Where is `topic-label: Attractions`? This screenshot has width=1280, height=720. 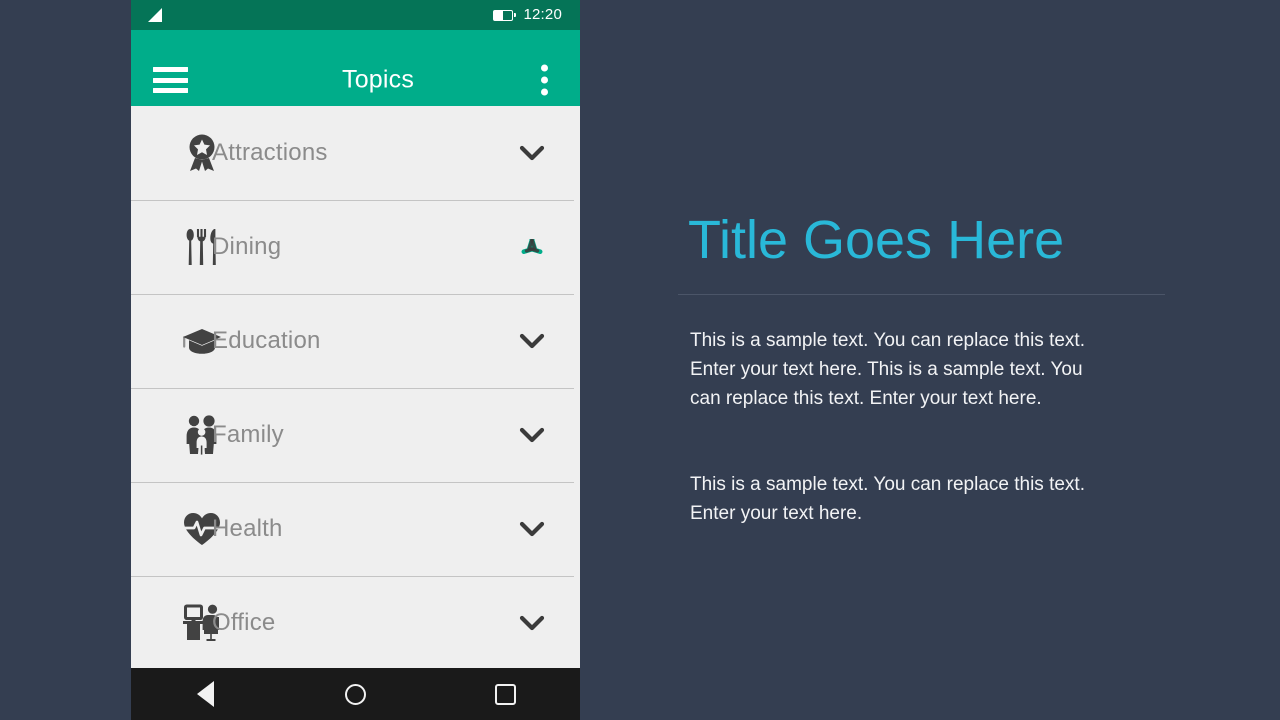 topic-label: Attractions is located at coordinates (270, 152).